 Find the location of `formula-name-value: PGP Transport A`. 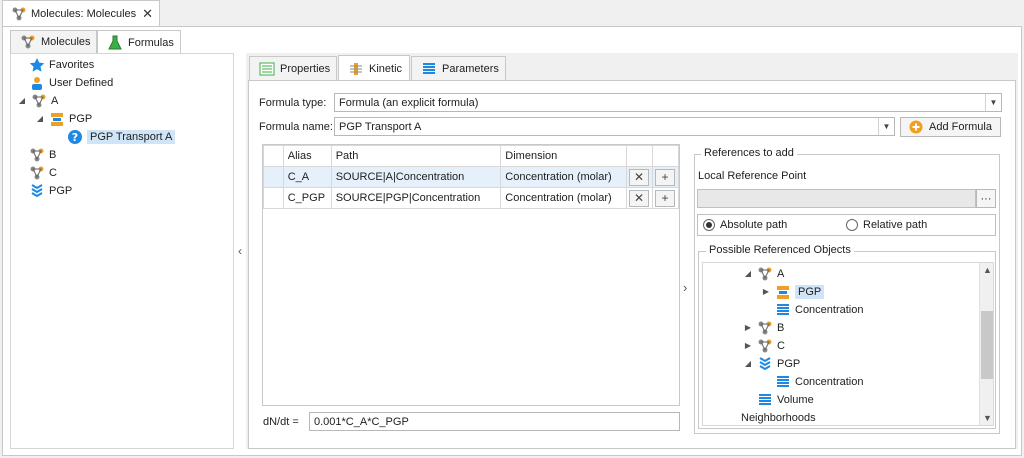

formula-name-value: PGP Transport A is located at coordinates (380, 126).